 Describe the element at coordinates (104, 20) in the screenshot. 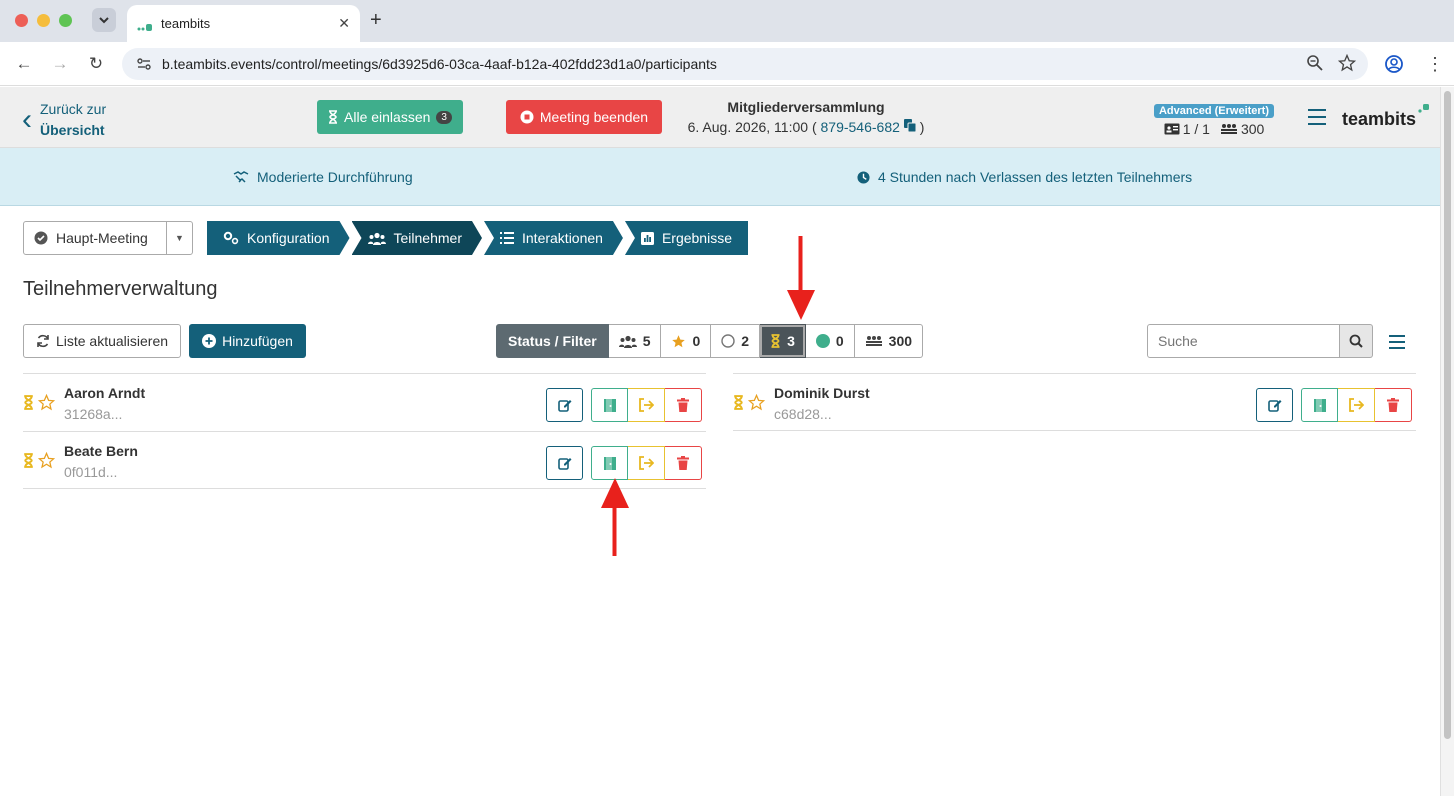

I see `tab-search-button` at that location.